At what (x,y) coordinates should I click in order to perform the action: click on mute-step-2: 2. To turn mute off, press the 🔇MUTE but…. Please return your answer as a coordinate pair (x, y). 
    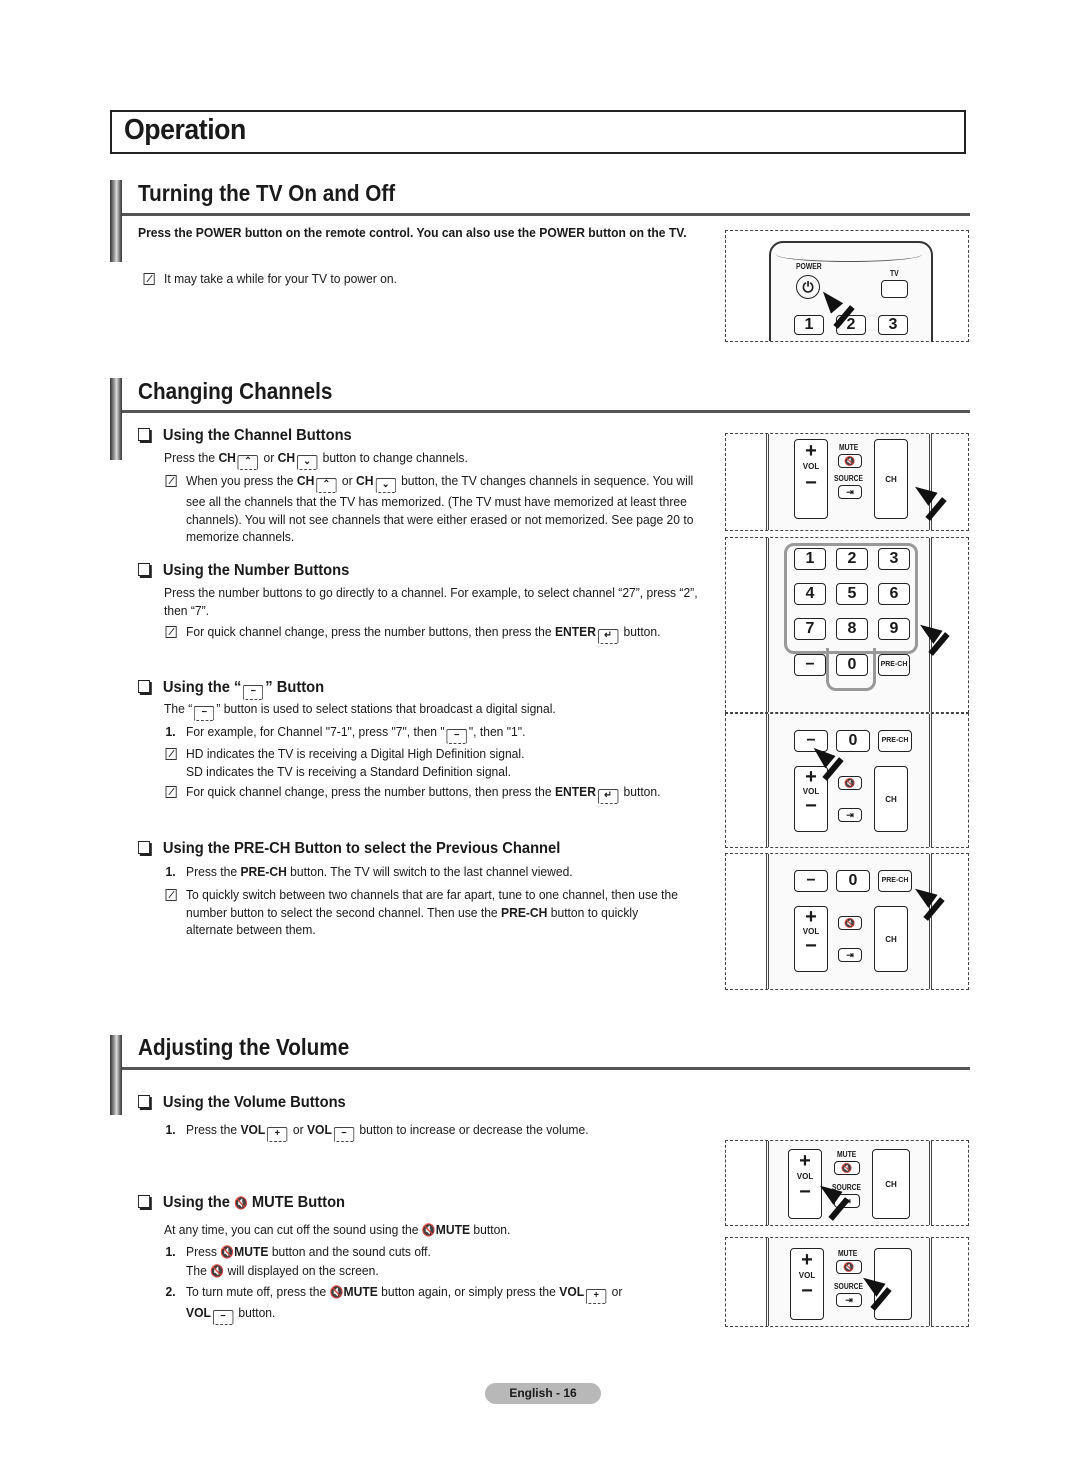
    Looking at the image, I should click on (422, 1304).